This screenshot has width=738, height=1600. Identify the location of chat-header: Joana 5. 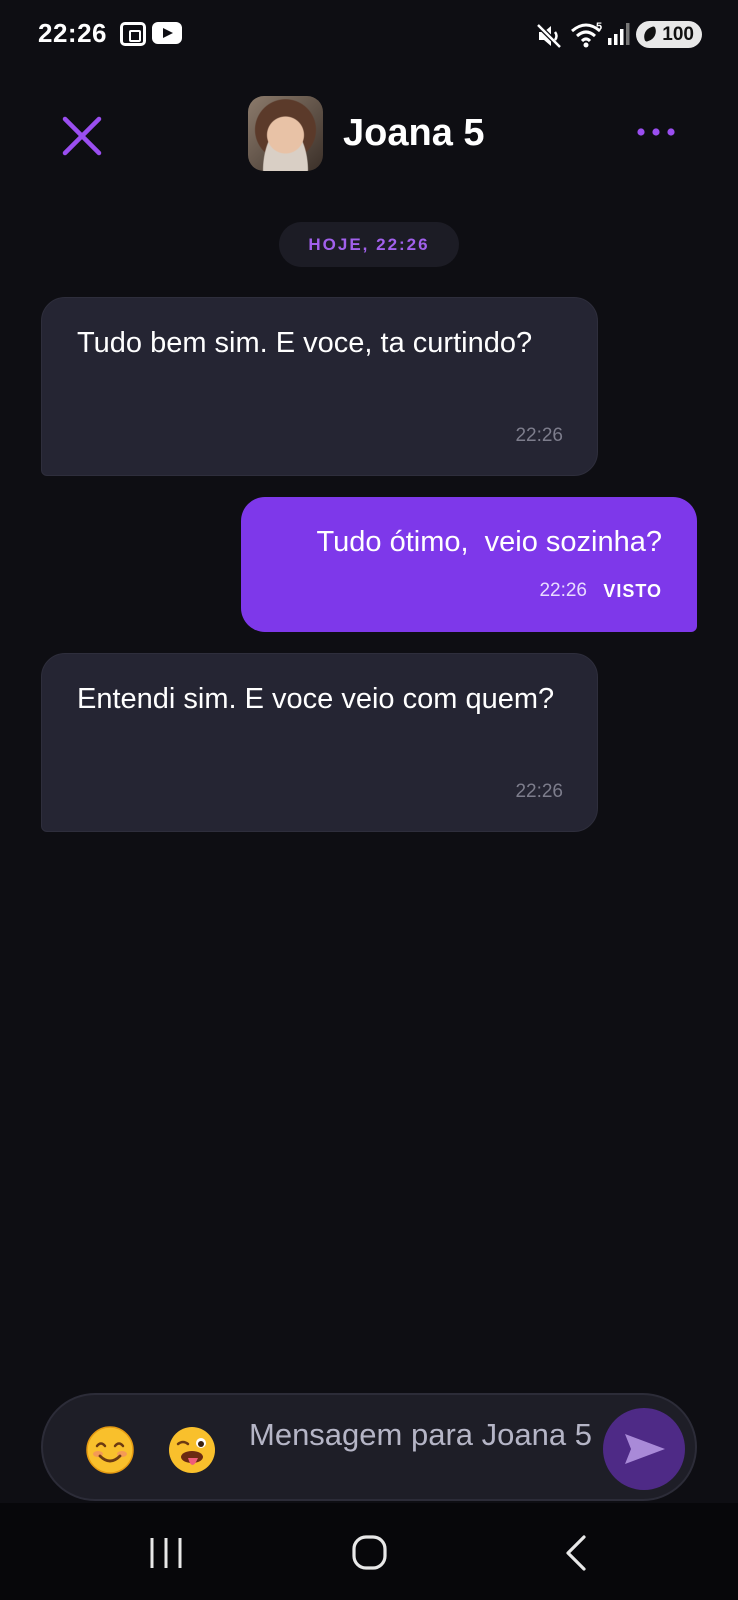
(369, 135).